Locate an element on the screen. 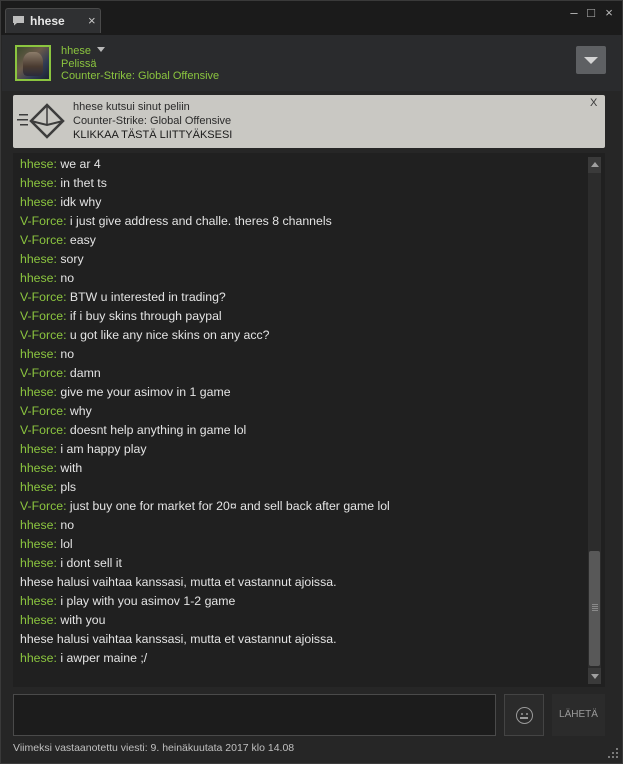  chat-bubble-icon is located at coordinates (18, 21).